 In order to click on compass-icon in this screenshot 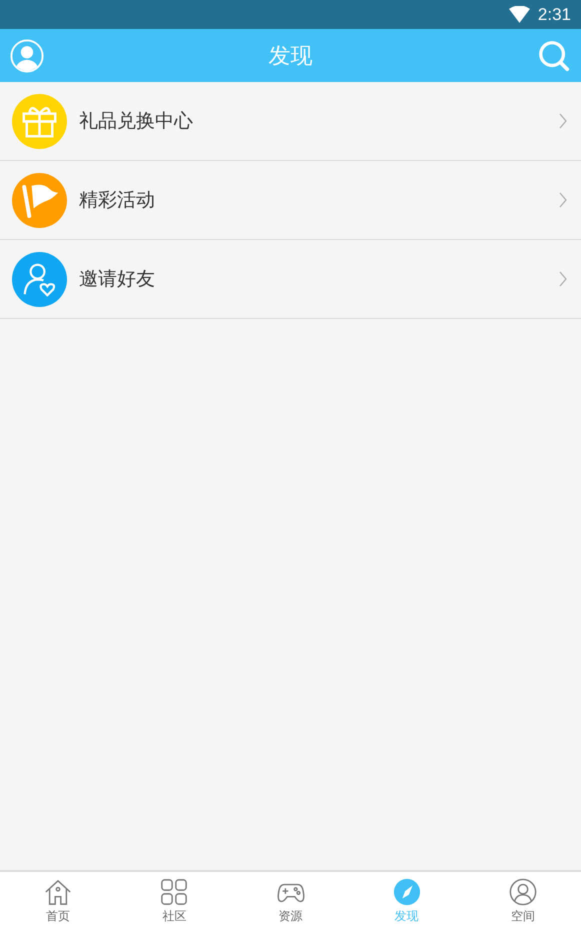, I will do `click(406, 892)`.